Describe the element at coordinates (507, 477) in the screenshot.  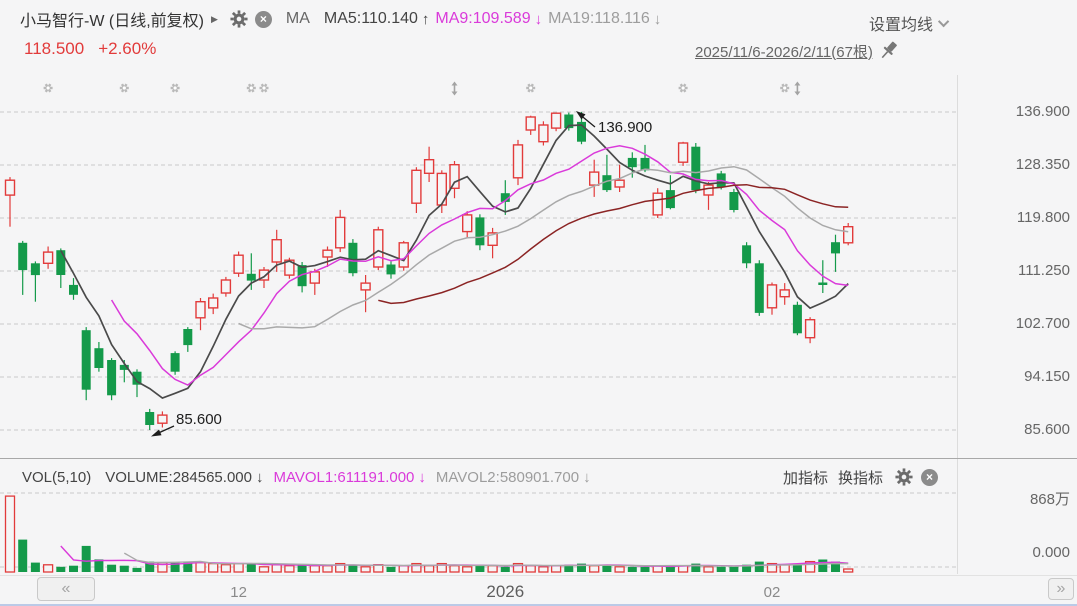
I see `mavol2-value: MAVOL2:580901.700` at that location.